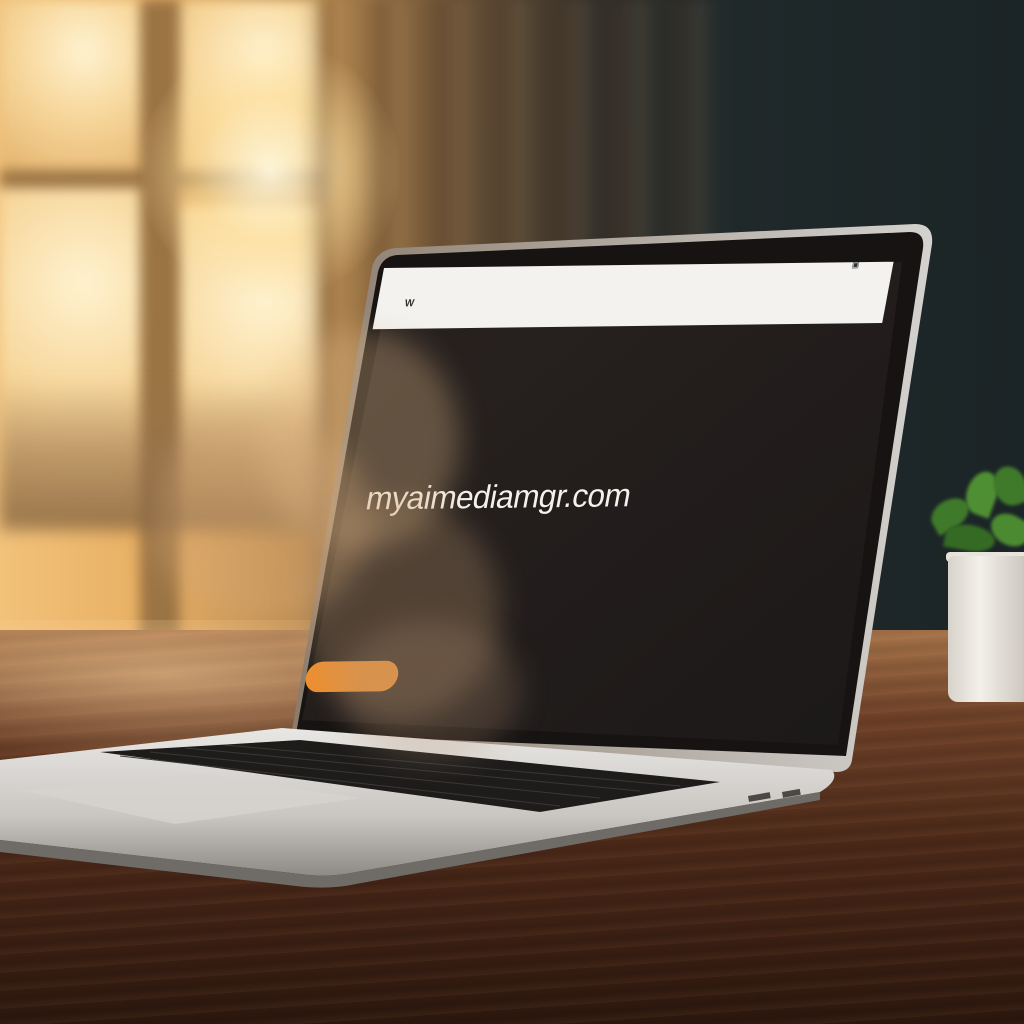 This screenshot has height=1024, width=1024. What do you see at coordinates (528, 308) in the screenshot?
I see `nav-links` at bounding box center [528, 308].